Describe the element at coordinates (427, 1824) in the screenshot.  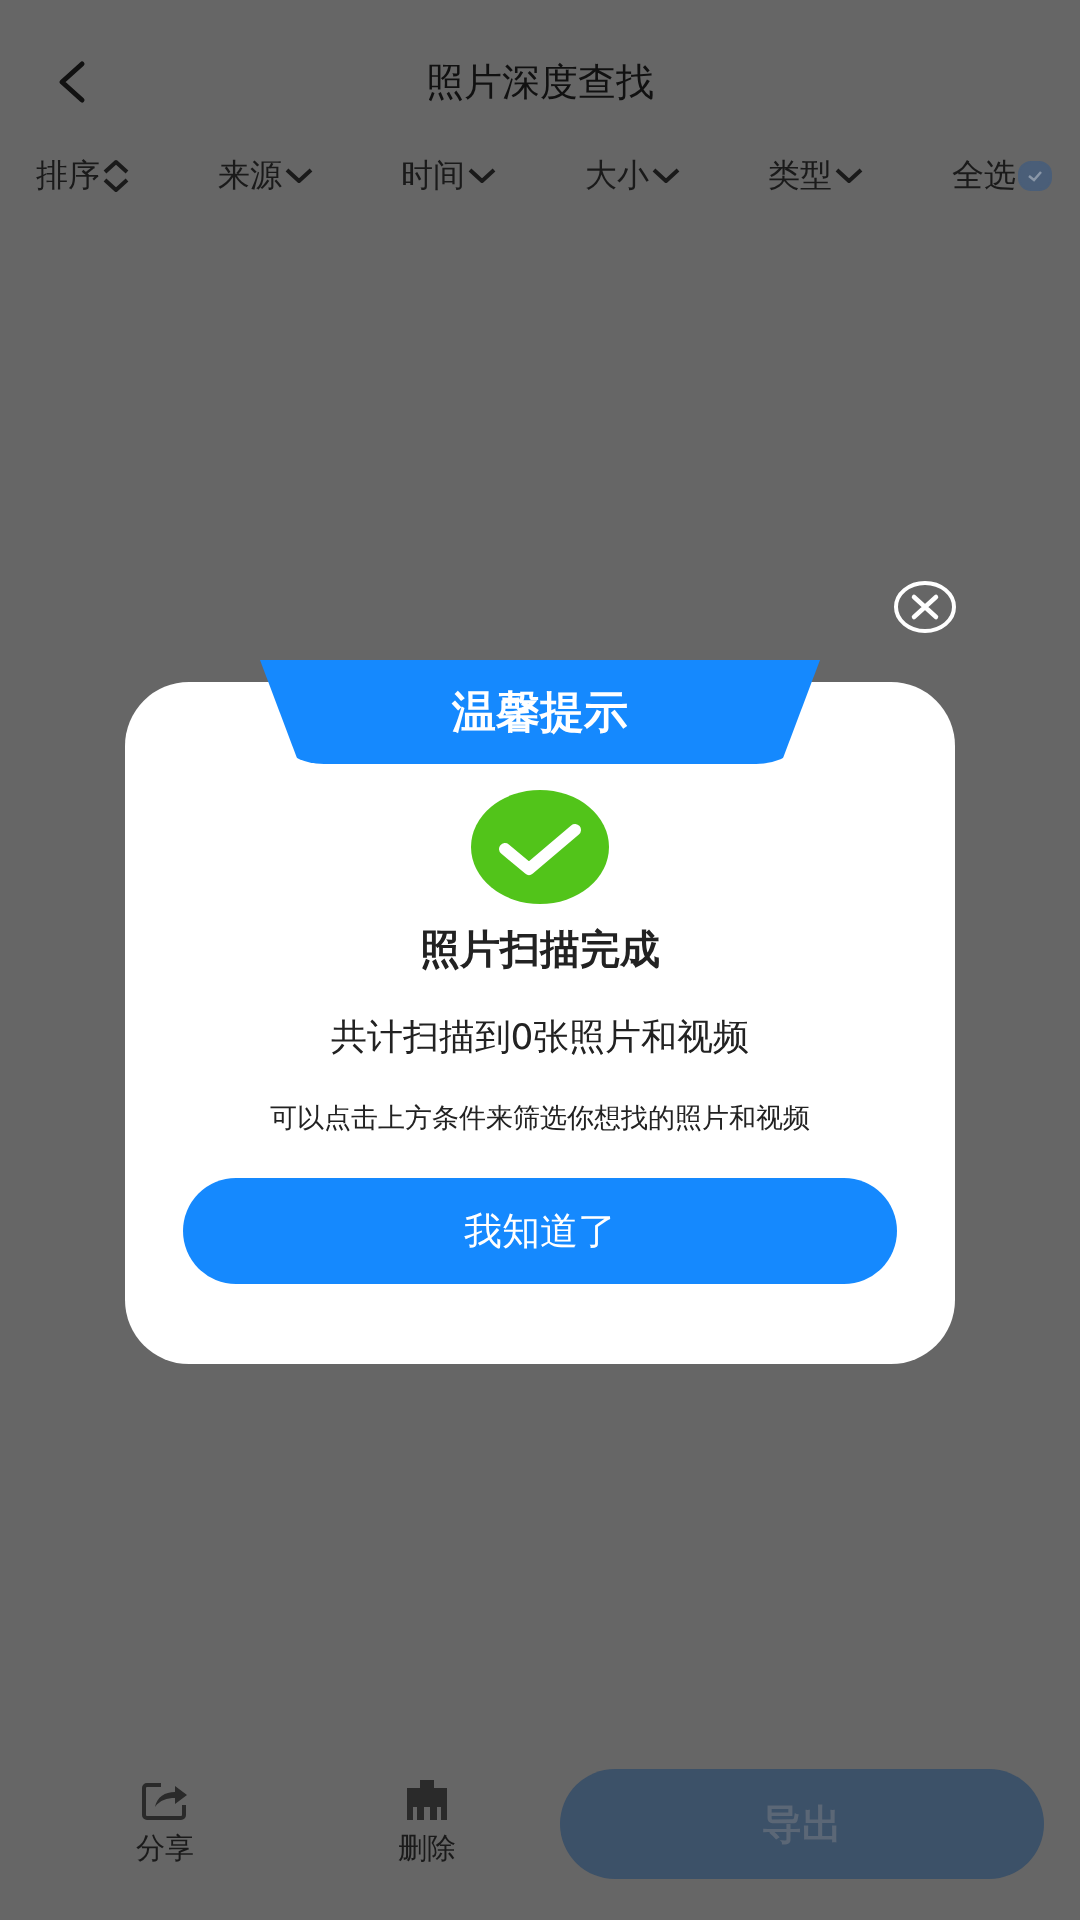
I see `action-button: 删除` at that location.